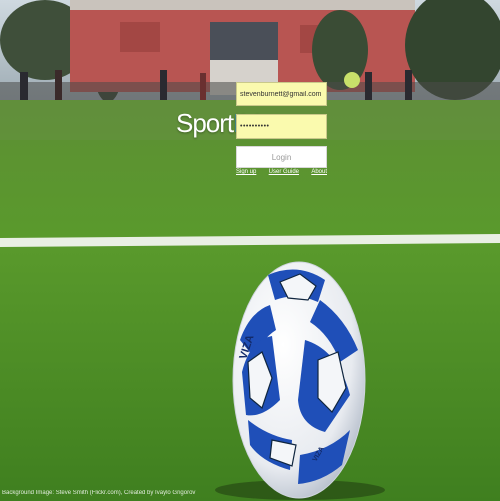 The height and width of the screenshot is (501, 500). I want to click on about-link: About, so click(319, 172).